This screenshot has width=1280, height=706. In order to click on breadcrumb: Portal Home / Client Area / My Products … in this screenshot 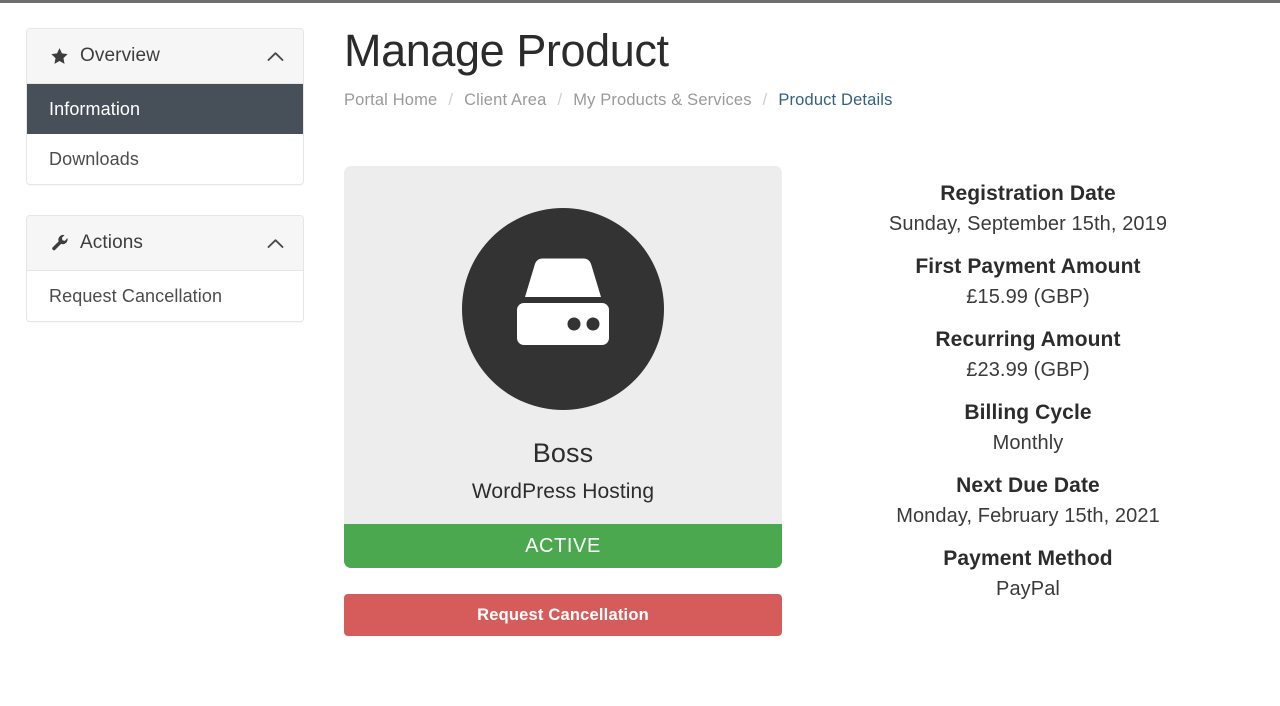, I will do `click(800, 100)`.